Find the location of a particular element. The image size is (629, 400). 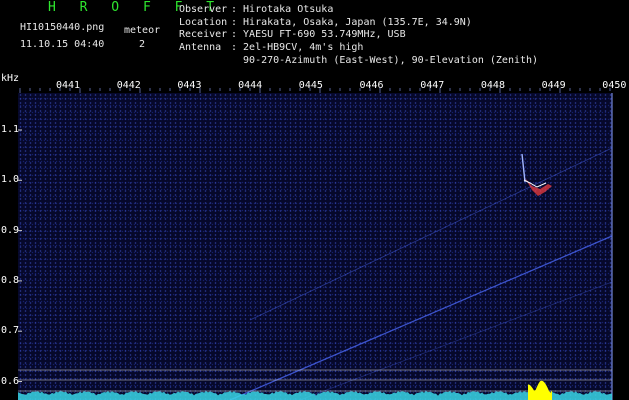

carrier-trace is located at coordinates (456, 340).